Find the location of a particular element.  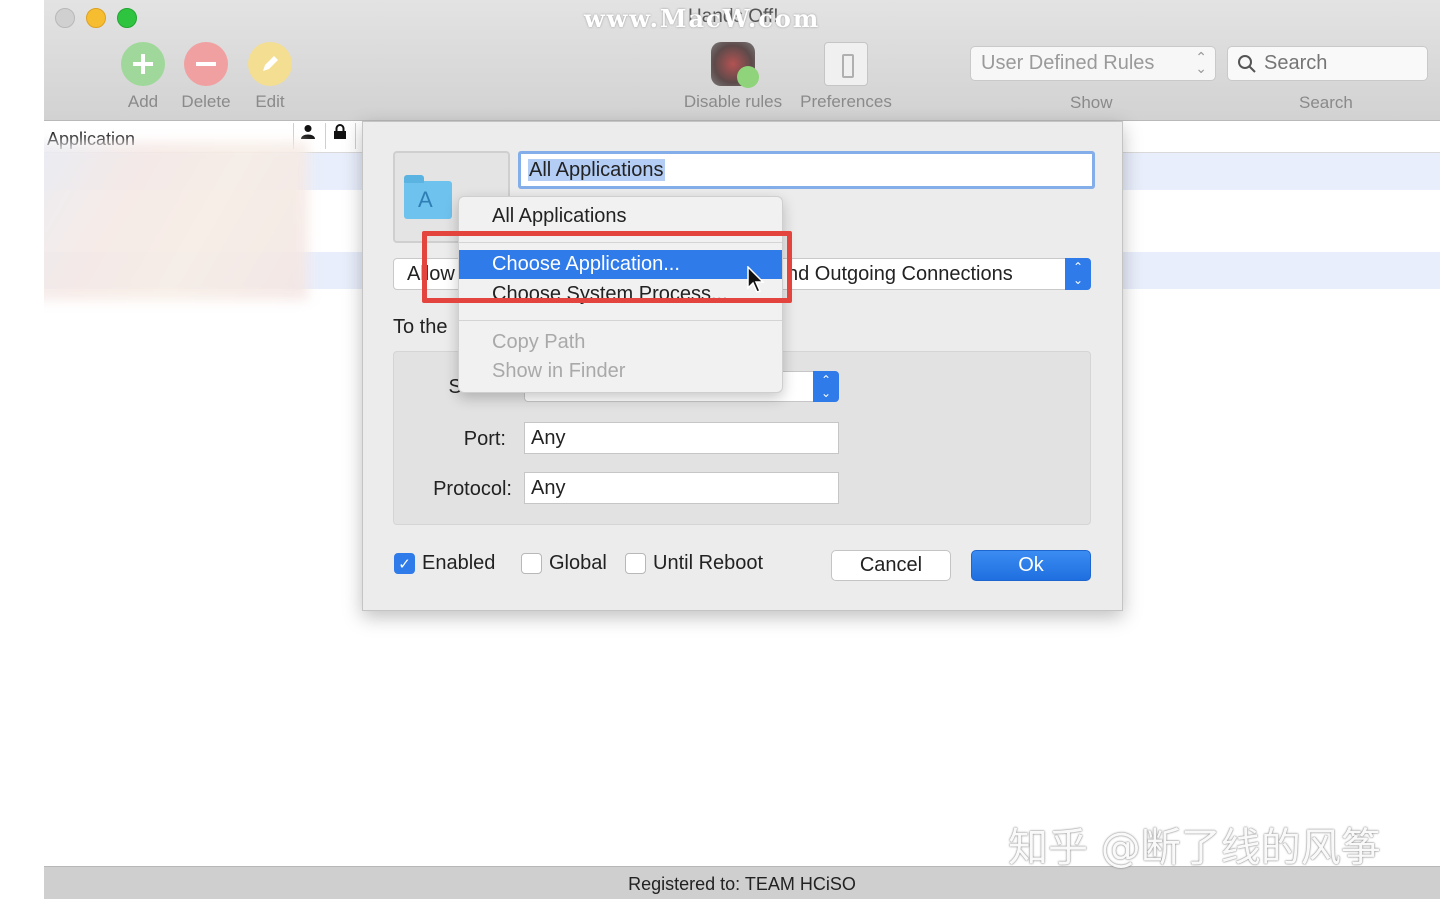

application-name-field: All Applications is located at coordinates (806, 170).